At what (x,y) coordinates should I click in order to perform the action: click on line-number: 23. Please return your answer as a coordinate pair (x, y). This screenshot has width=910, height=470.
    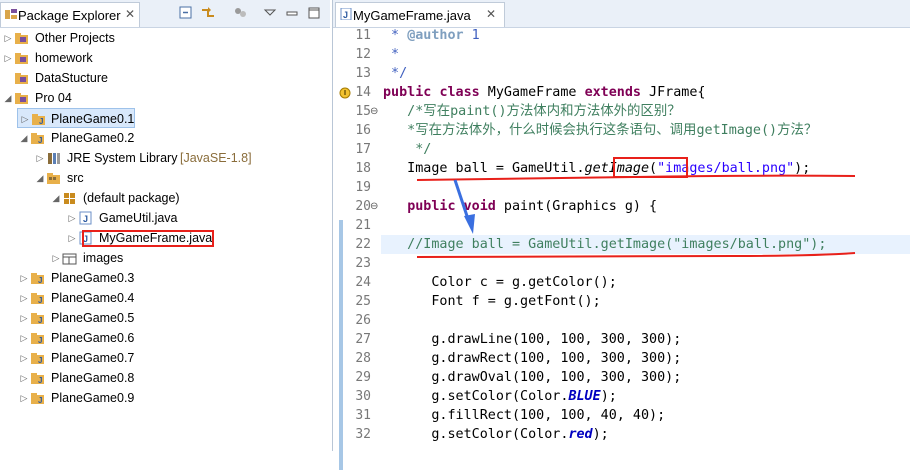
    Looking at the image, I should click on (363, 263).